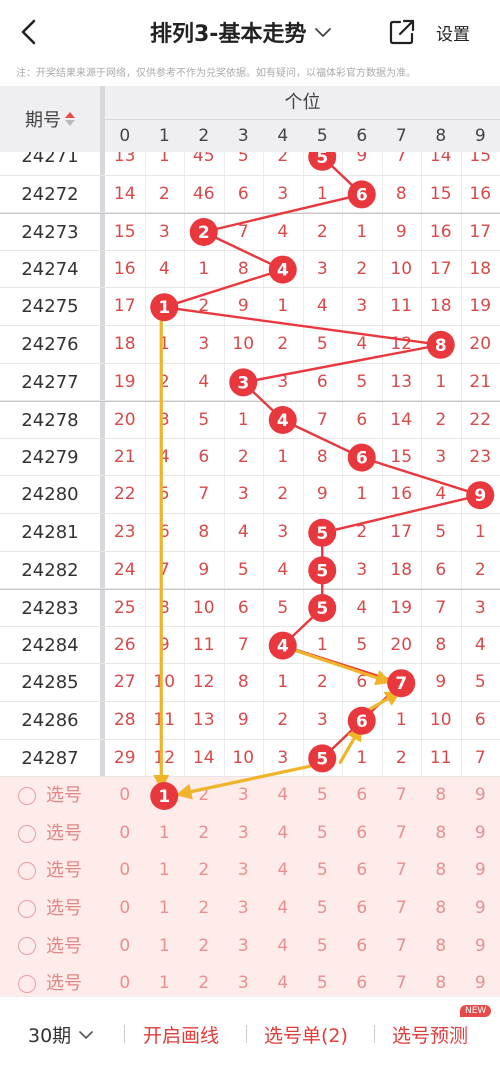 The height and width of the screenshot is (1068, 500). I want to click on bottom-toolbar: 30期 开启画线 选号单(2) 选号预测 NEW, so click(250, 1032).